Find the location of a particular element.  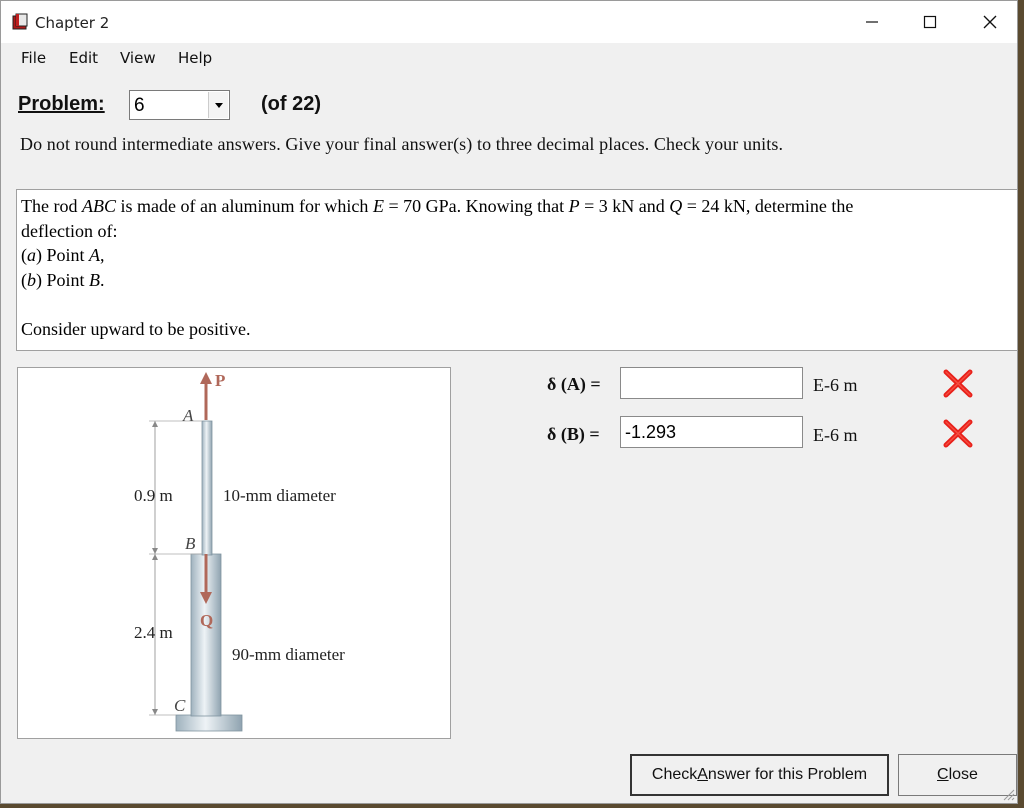

statement-var: ABC is located at coordinates (98, 206).